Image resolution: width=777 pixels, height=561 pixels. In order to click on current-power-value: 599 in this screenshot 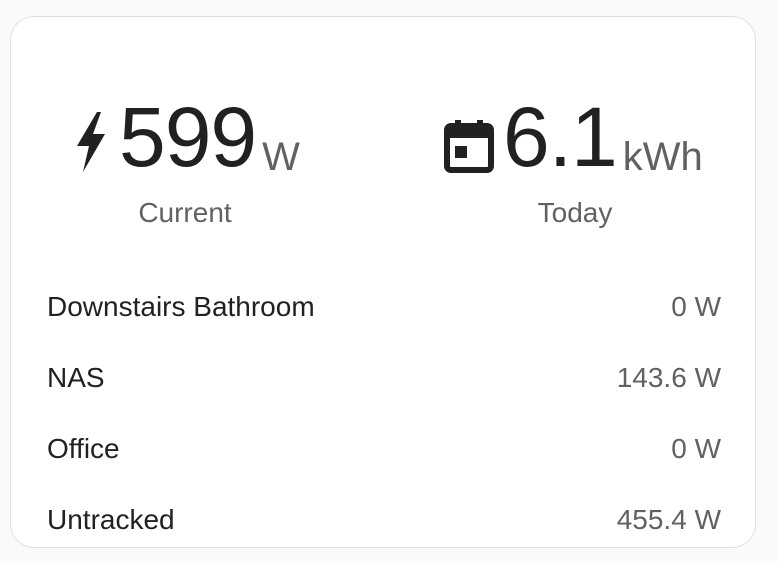, I will do `click(188, 137)`.